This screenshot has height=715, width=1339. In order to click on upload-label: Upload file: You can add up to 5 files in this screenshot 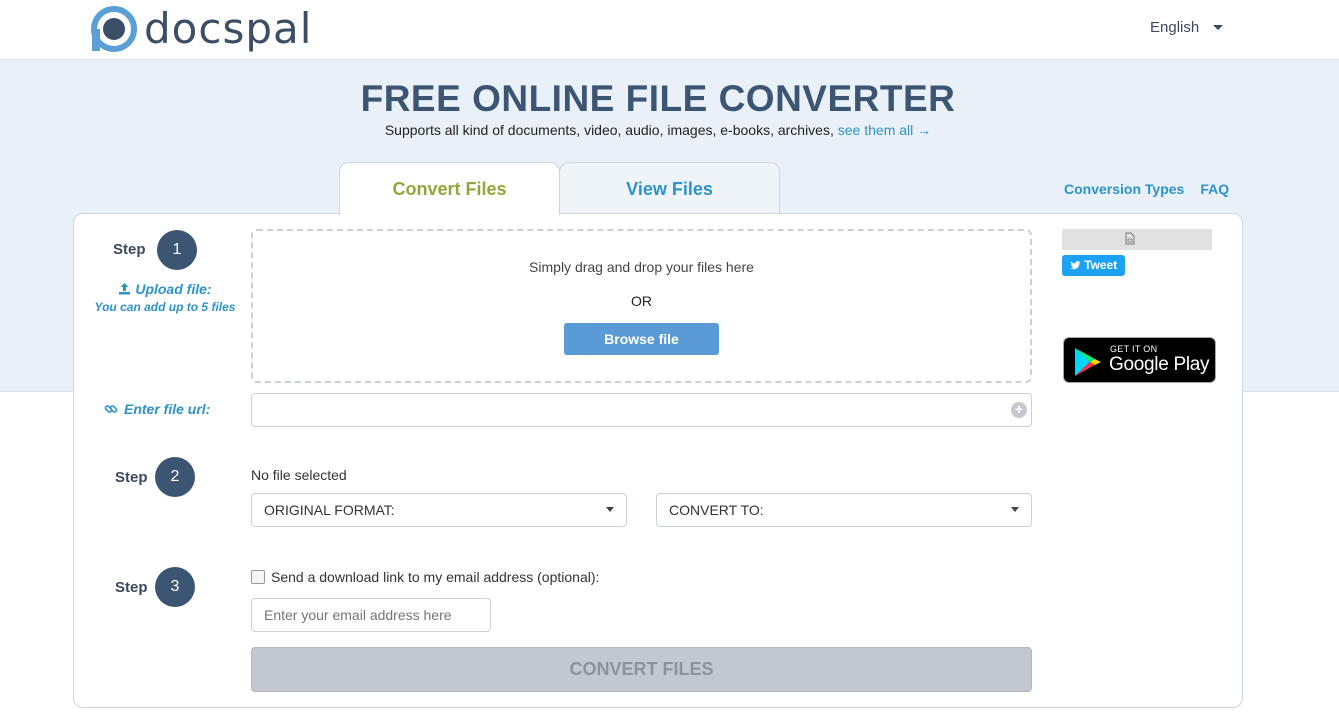, I will do `click(165, 297)`.